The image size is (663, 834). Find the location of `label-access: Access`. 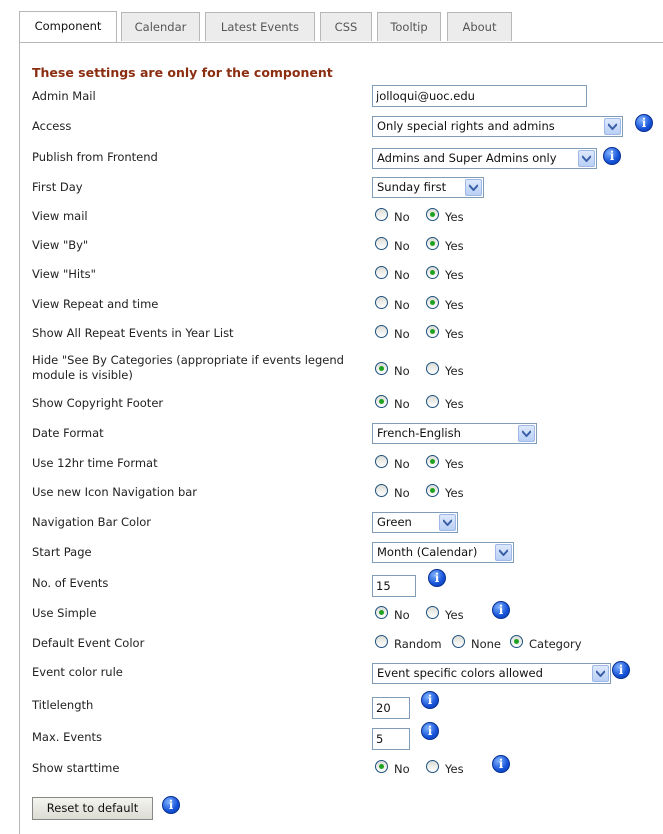

label-access: Access is located at coordinates (52, 126).